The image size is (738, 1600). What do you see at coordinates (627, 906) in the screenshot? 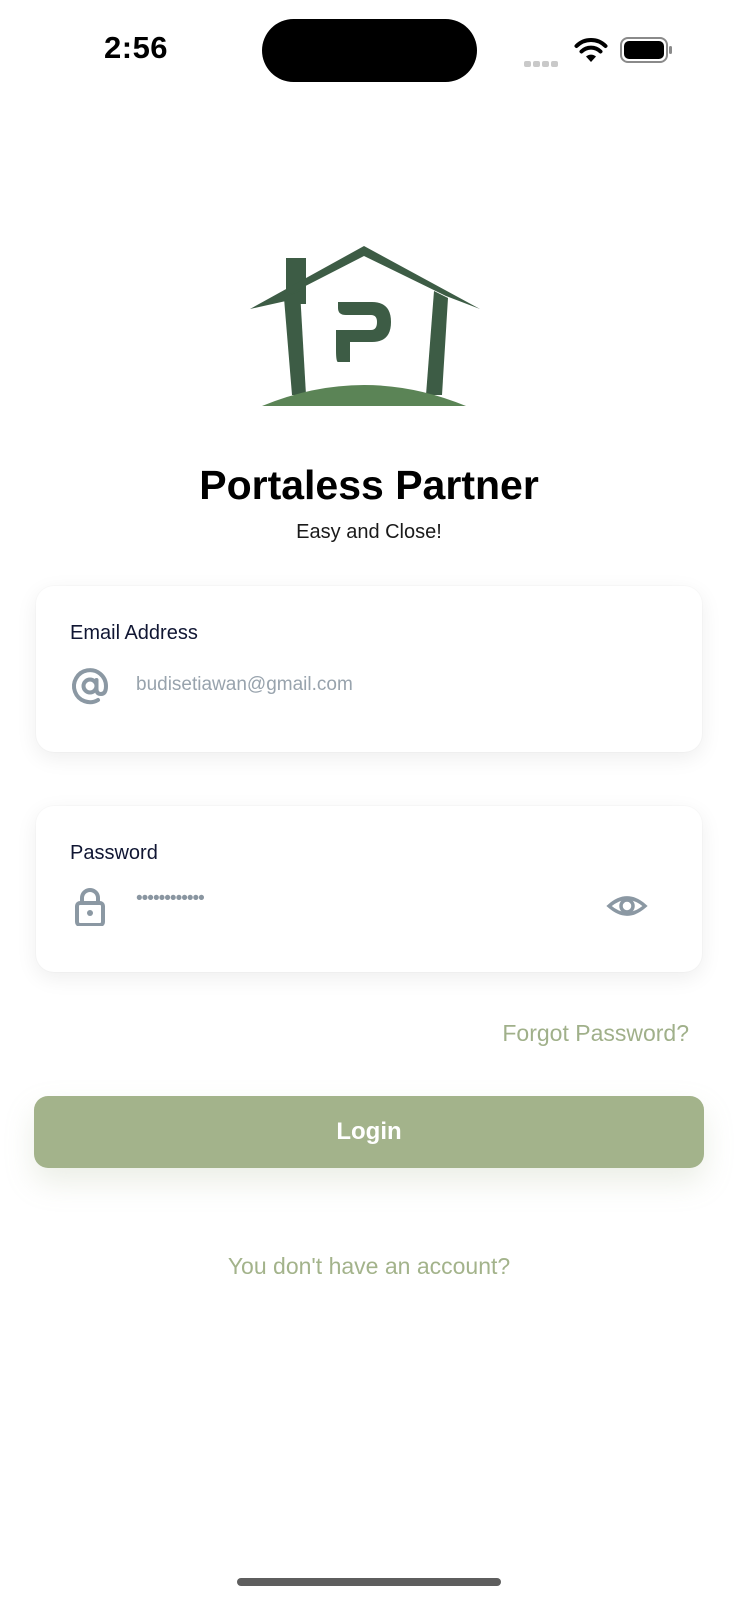
I see `eye-icon` at bounding box center [627, 906].